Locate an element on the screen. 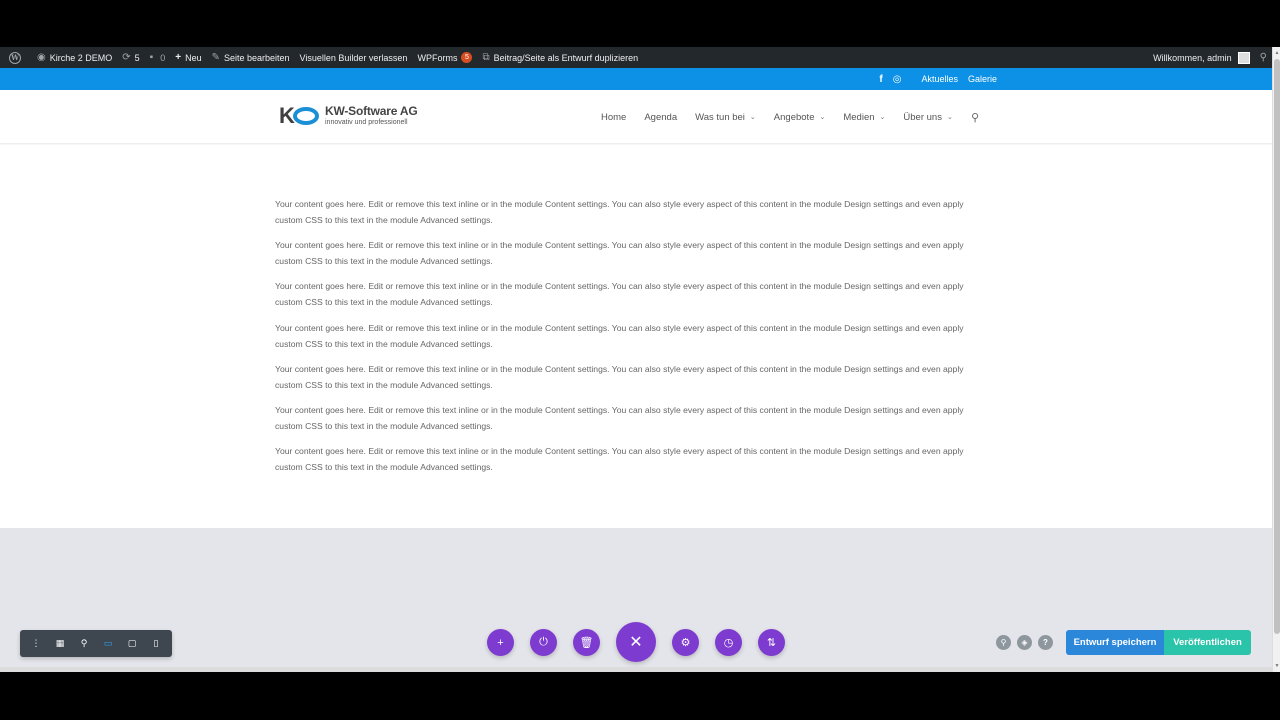 The image size is (1280, 720). exit-builder-label: Visuellen Builder verlassen is located at coordinates (353, 57).